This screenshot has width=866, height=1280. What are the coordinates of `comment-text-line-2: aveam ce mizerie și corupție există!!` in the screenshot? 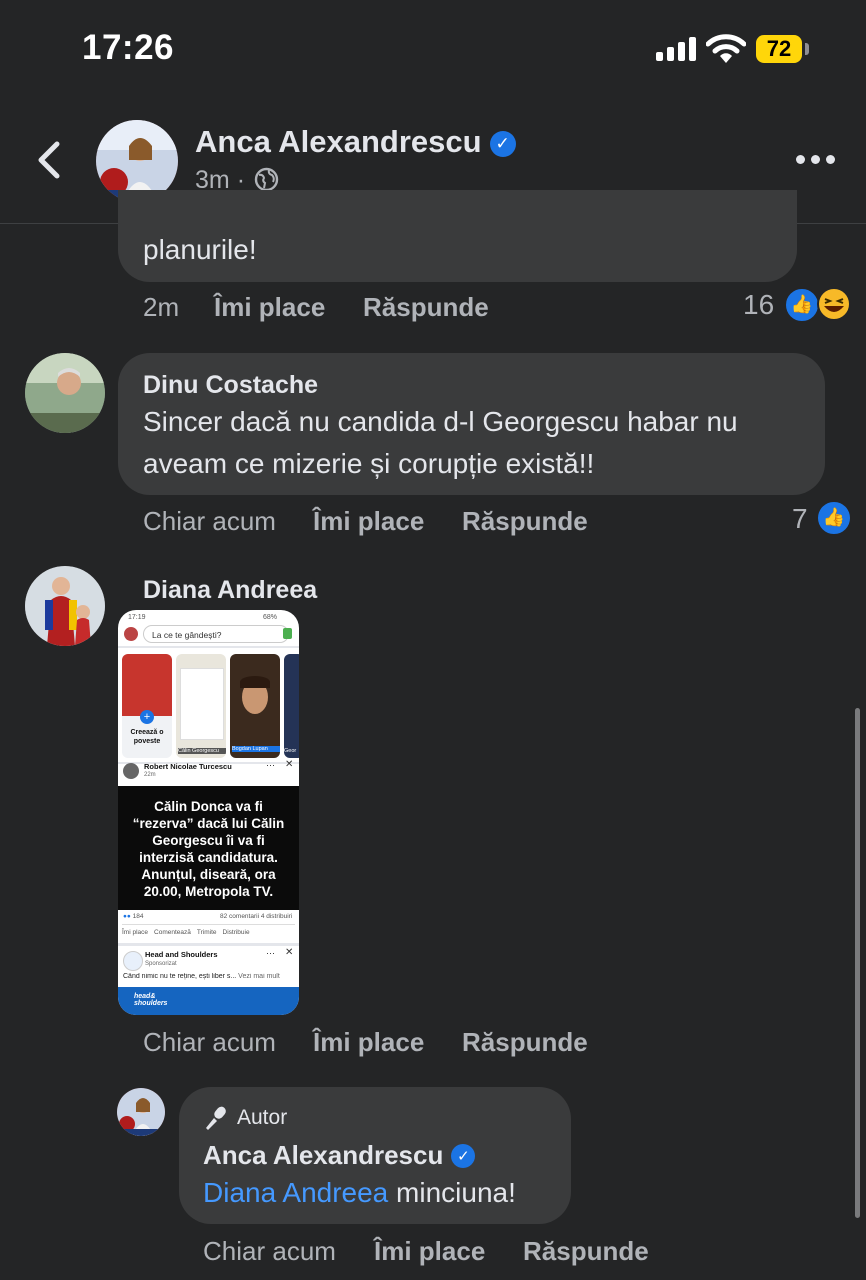 It's located at (369, 463).